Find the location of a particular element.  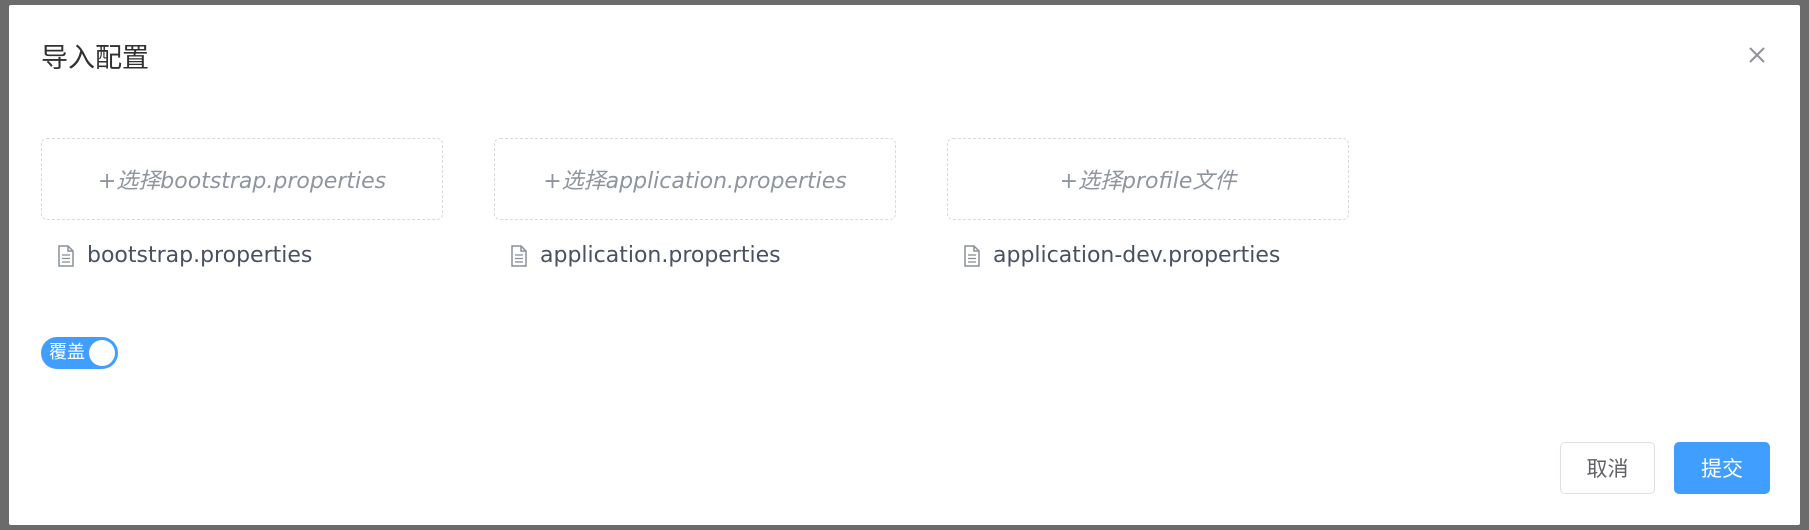

close-button is located at coordinates (1757, 55).